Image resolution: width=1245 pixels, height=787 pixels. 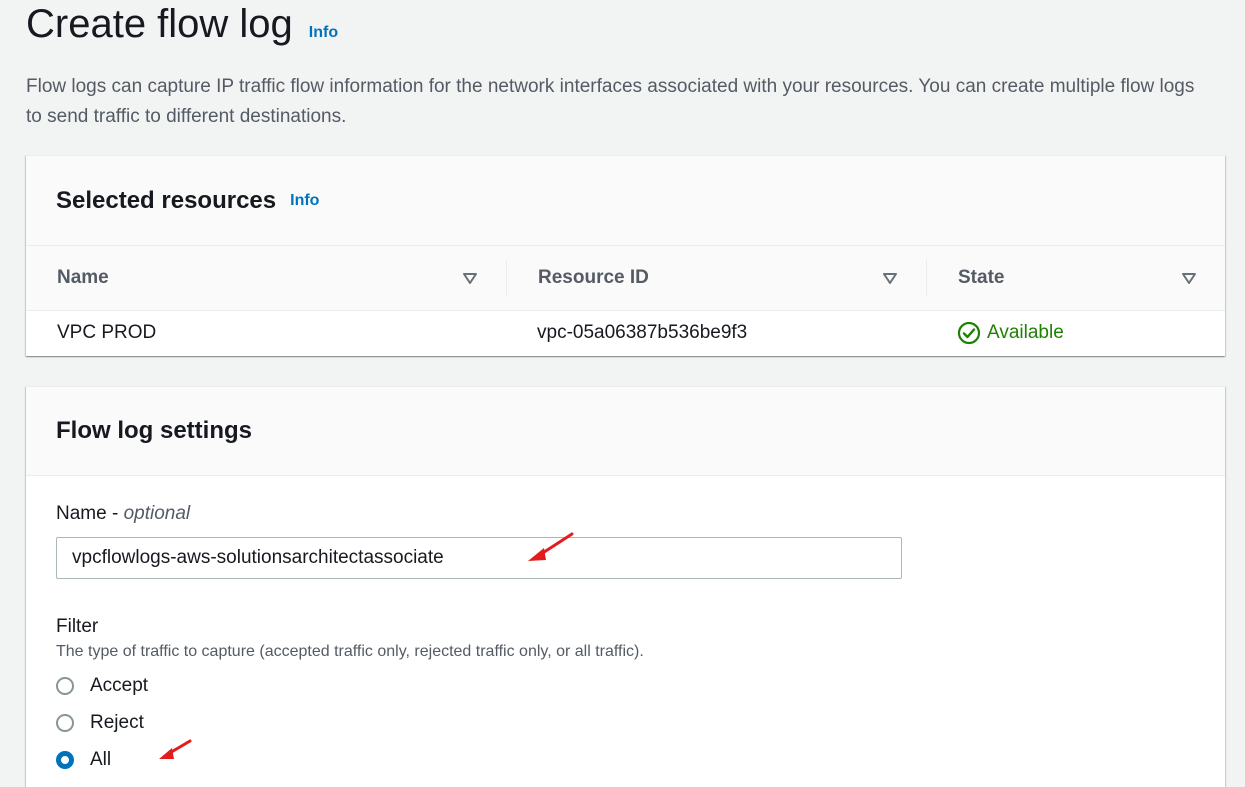 What do you see at coordinates (969, 333) in the screenshot?
I see `check-circle-icon` at bounding box center [969, 333].